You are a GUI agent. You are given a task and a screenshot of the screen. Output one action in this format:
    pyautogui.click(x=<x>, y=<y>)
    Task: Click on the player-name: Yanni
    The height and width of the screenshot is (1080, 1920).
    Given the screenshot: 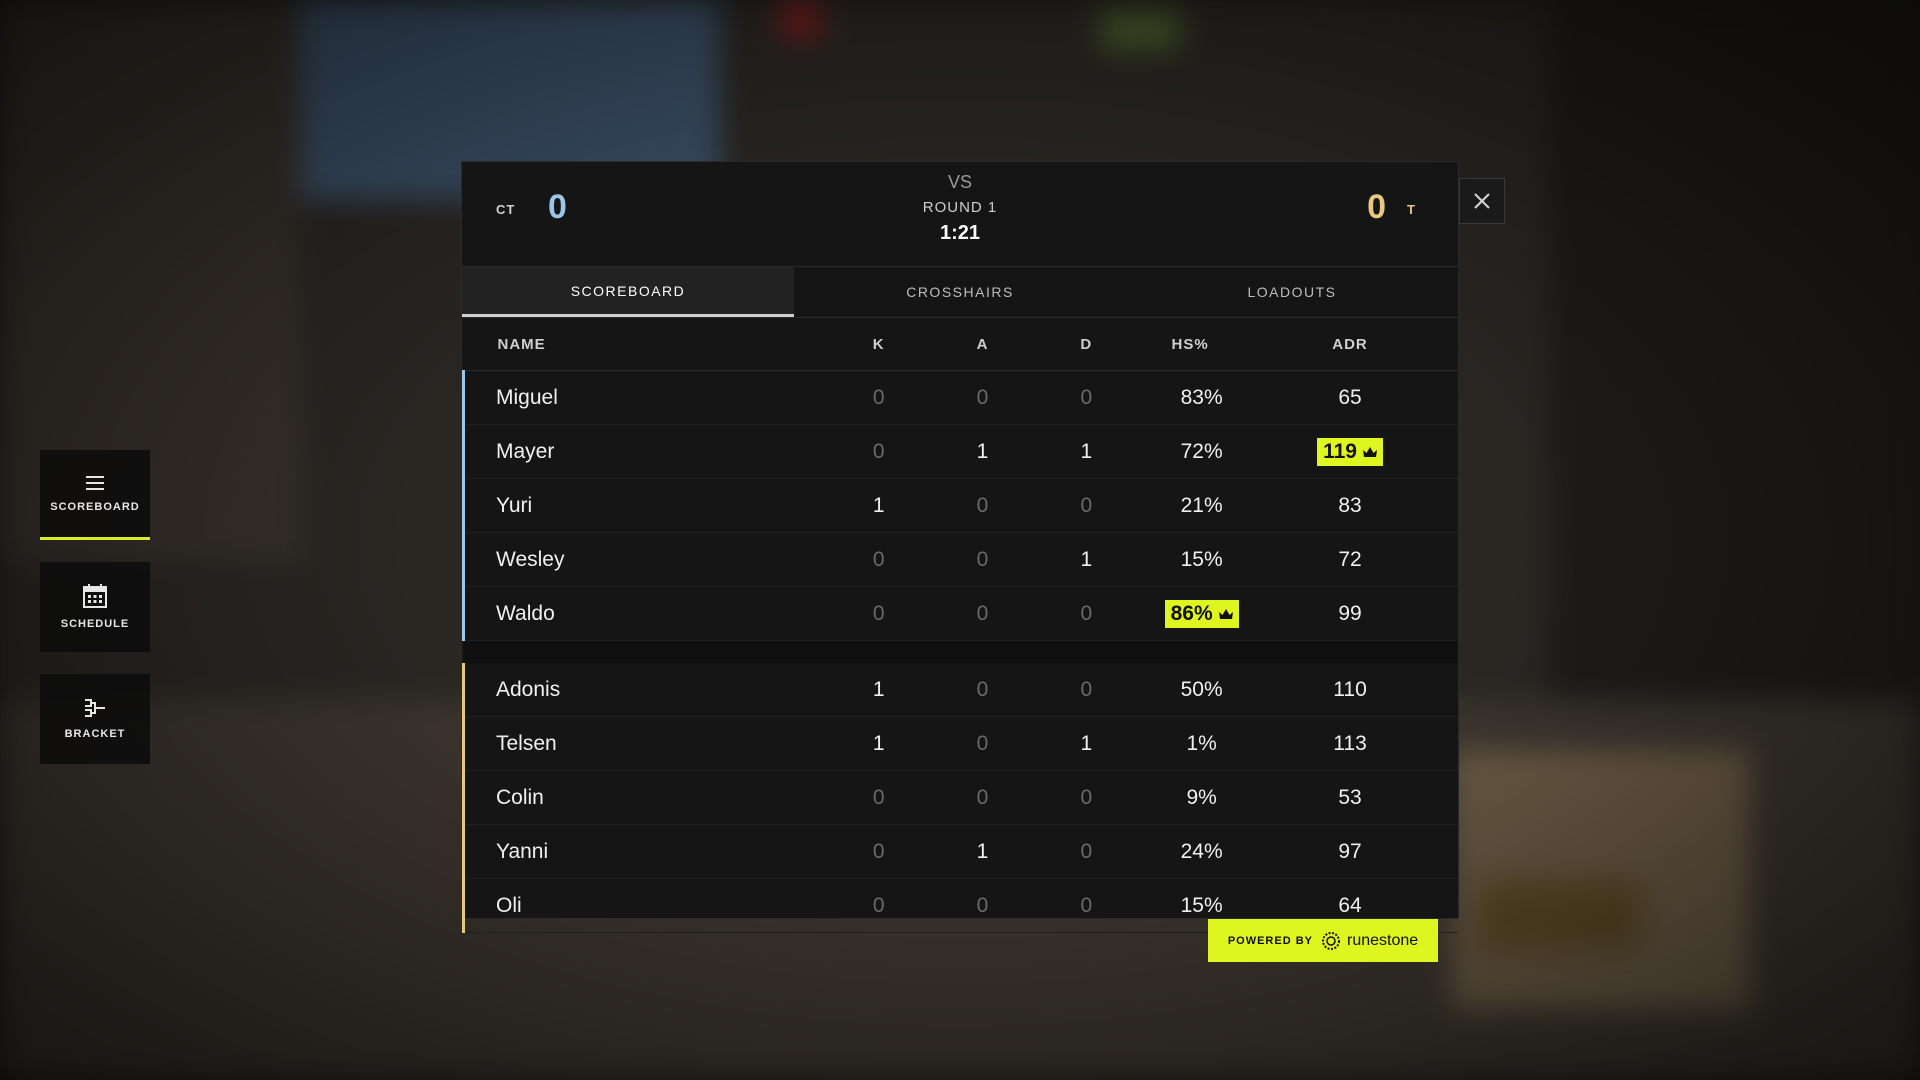 What is the action you would take?
    pyautogui.click(x=644, y=851)
    